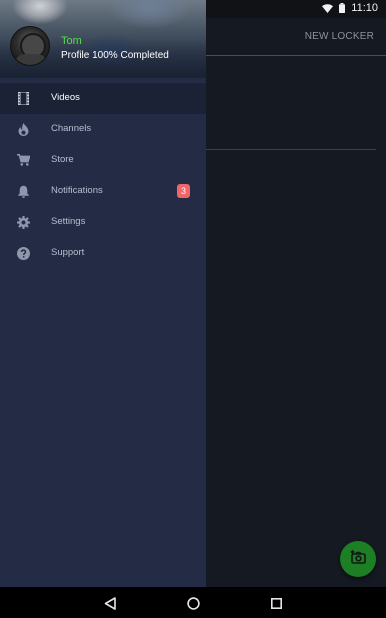  What do you see at coordinates (65, 97) in the screenshot?
I see `menu-item-label: Videos` at bounding box center [65, 97].